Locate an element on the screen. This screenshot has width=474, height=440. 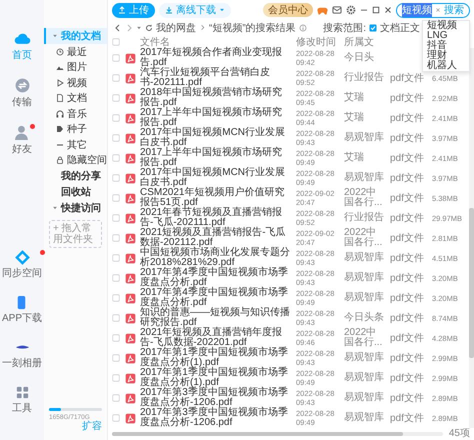
close-icon is located at coordinates (388, 10).